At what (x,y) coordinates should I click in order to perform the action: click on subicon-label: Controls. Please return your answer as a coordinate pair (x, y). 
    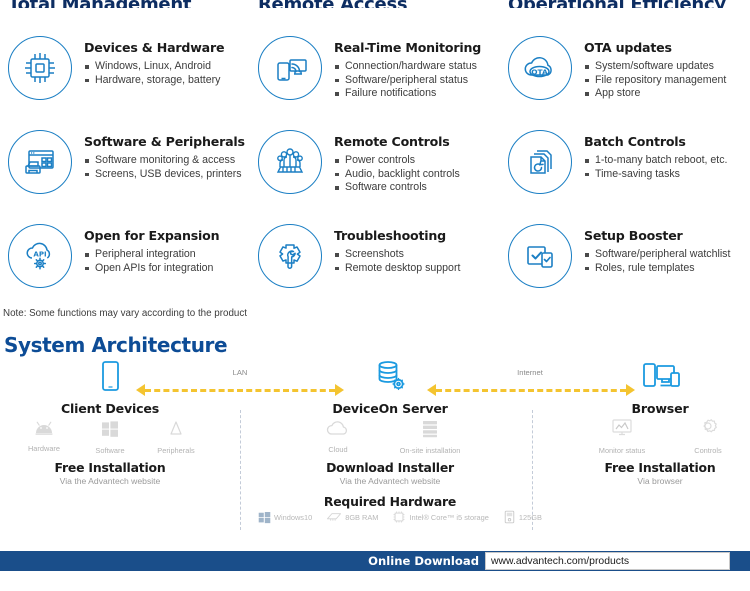
    Looking at the image, I should click on (708, 450).